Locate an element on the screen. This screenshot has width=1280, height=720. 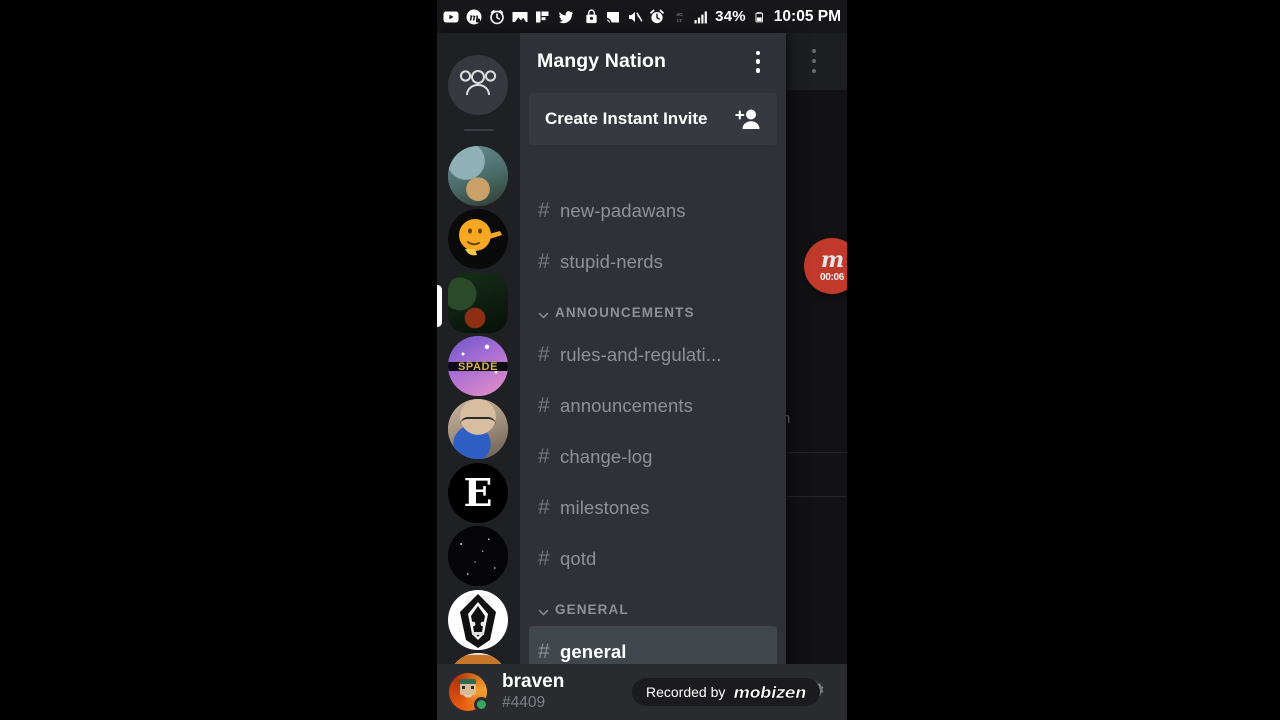
create-instant-invite-button: Create Instant Invite is located at coordinates (653, 119).